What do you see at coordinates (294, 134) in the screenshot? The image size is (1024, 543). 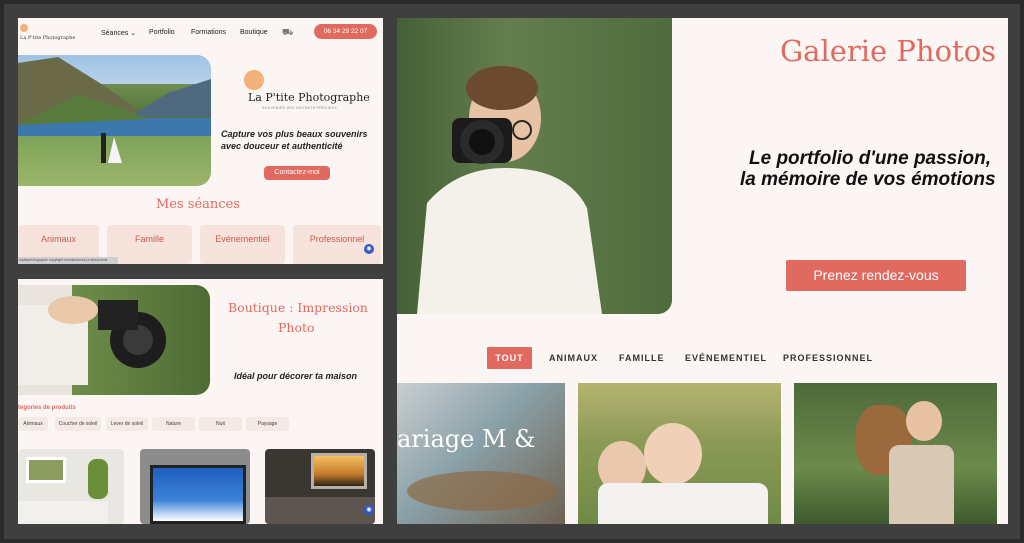 I see `hero-headline-1: Capture vos plus beaux souvenirs` at bounding box center [294, 134].